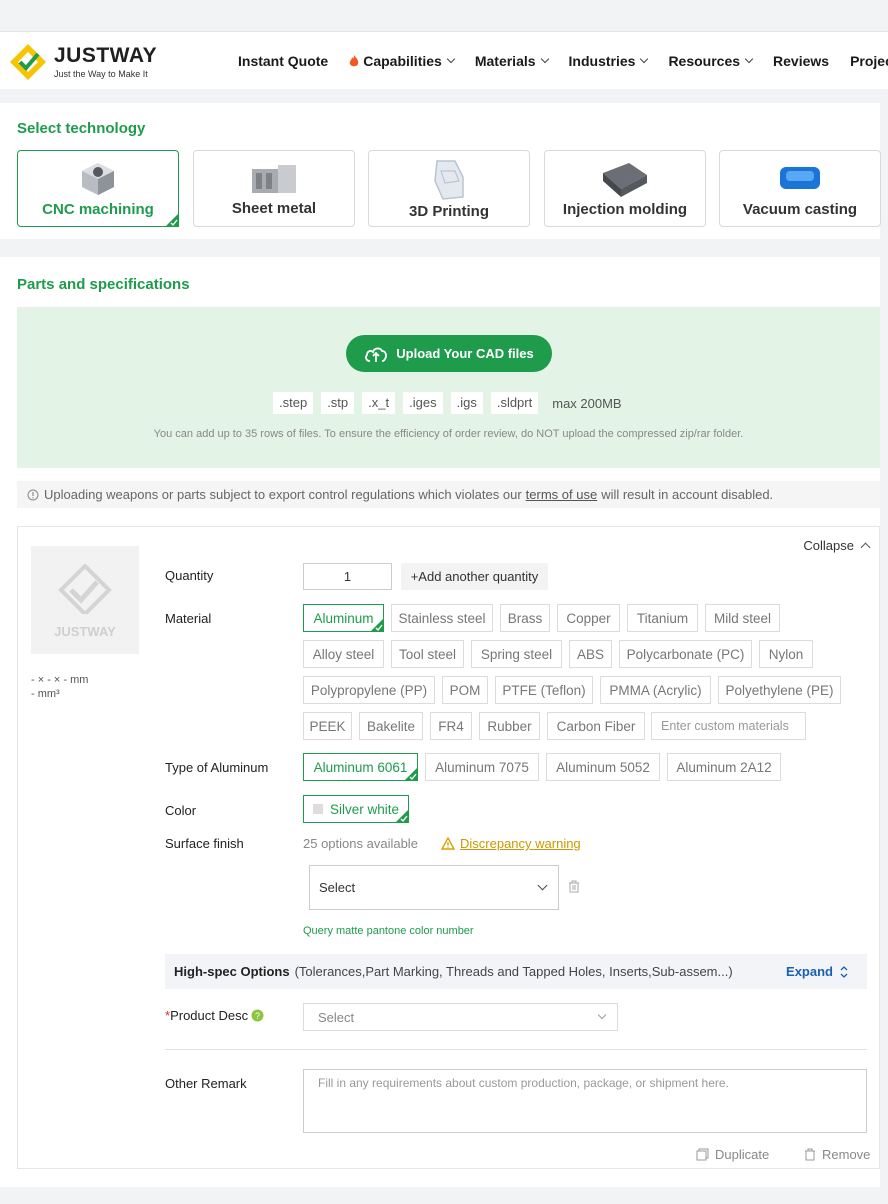 Image resolution: width=888 pixels, height=1204 pixels. I want to click on placeholder-logo-icon, so click(85, 589).